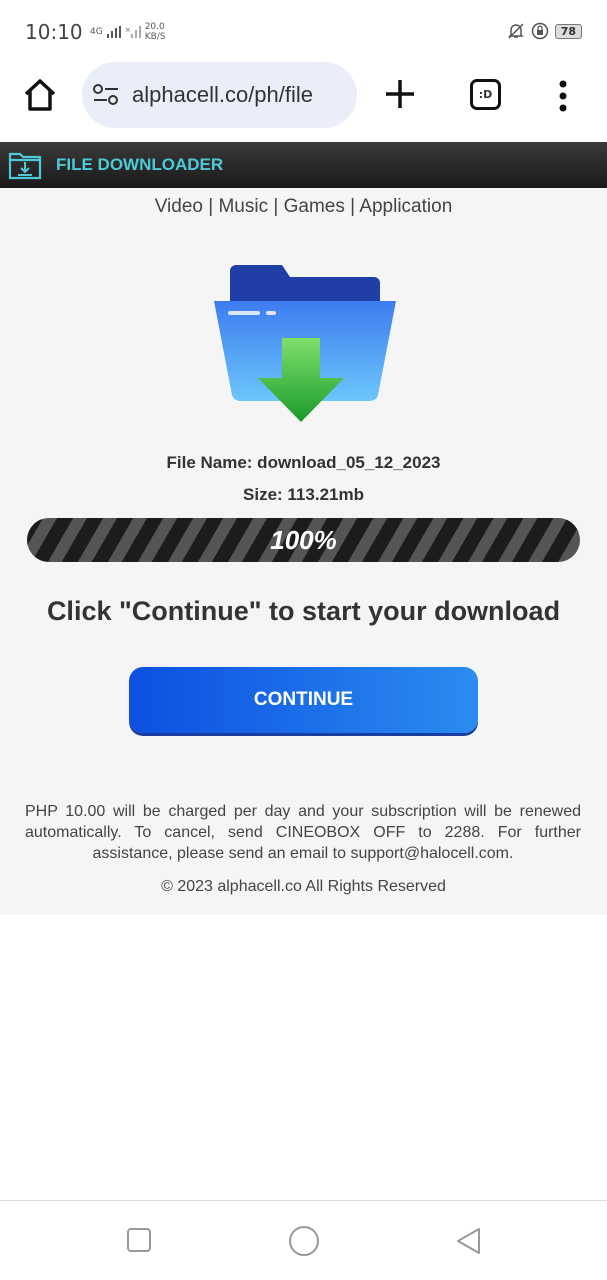 The width and height of the screenshot is (607, 1280). What do you see at coordinates (303, 494) in the screenshot?
I see `file-size: Size: 113.21mb` at bounding box center [303, 494].